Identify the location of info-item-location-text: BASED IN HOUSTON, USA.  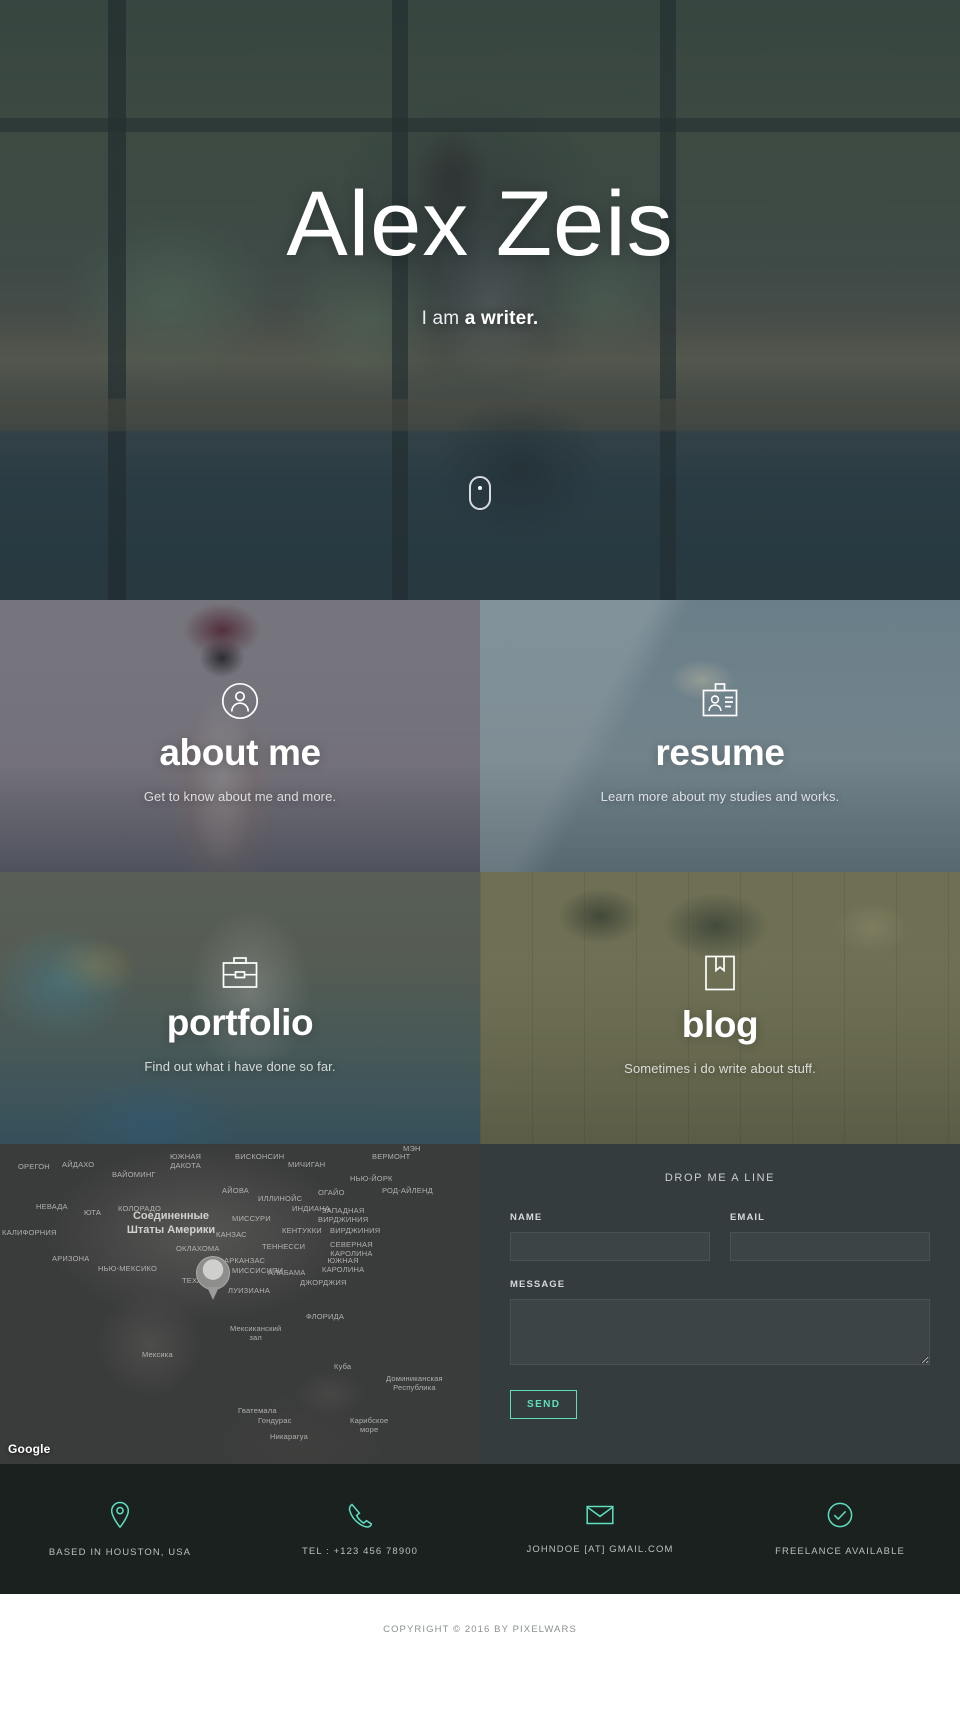
(120, 1552).